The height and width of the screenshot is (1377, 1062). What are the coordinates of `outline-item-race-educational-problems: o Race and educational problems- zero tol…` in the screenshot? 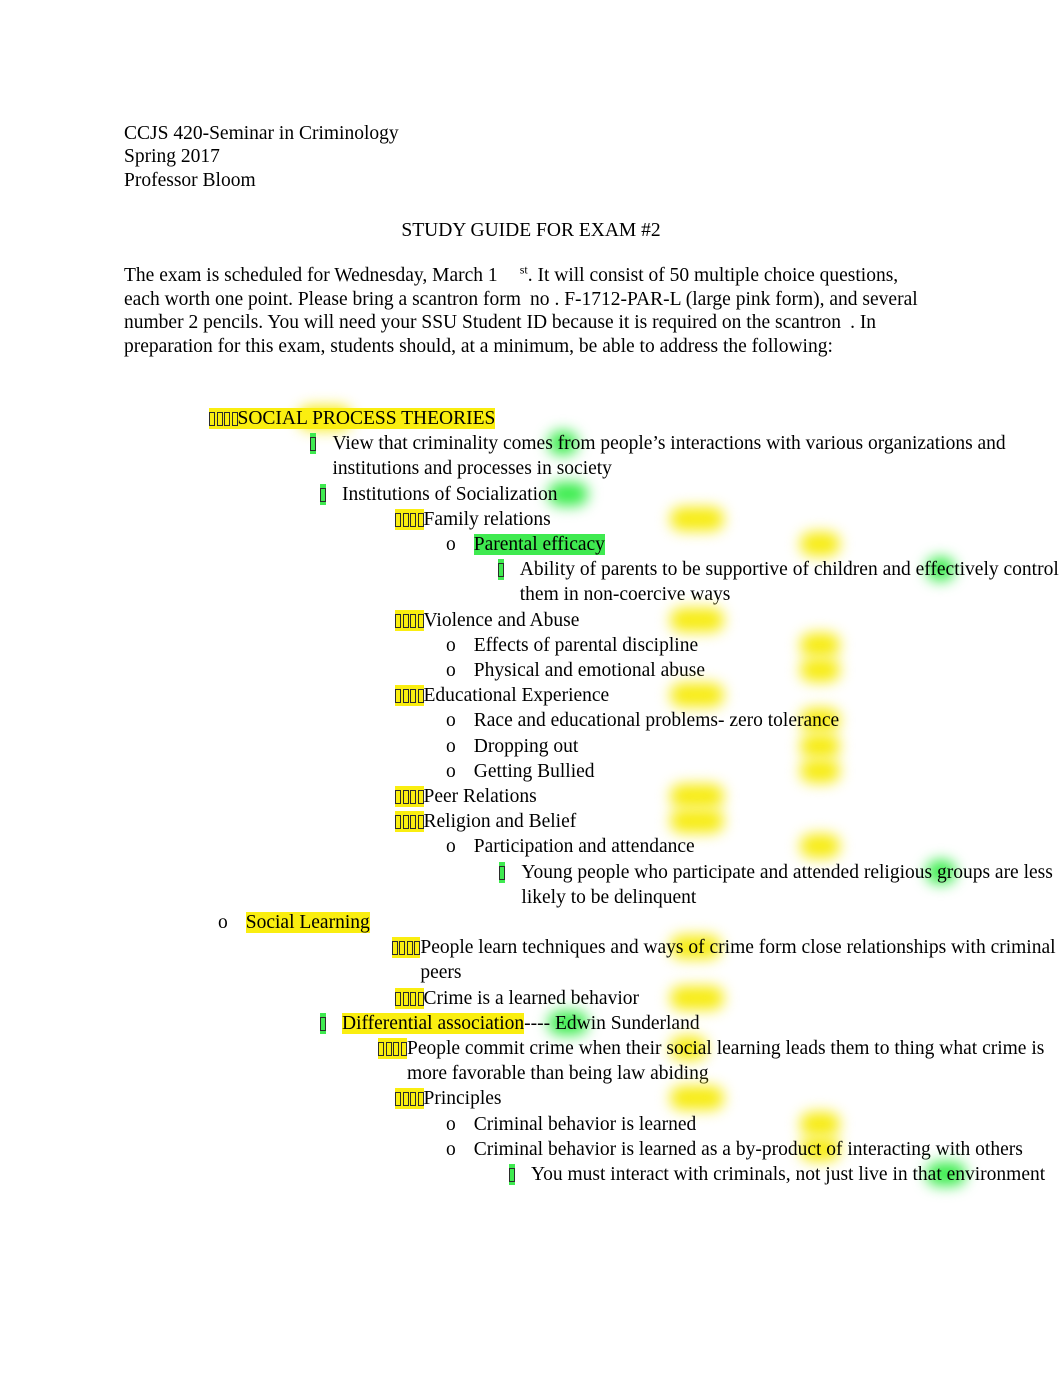 It's located at (531, 720).